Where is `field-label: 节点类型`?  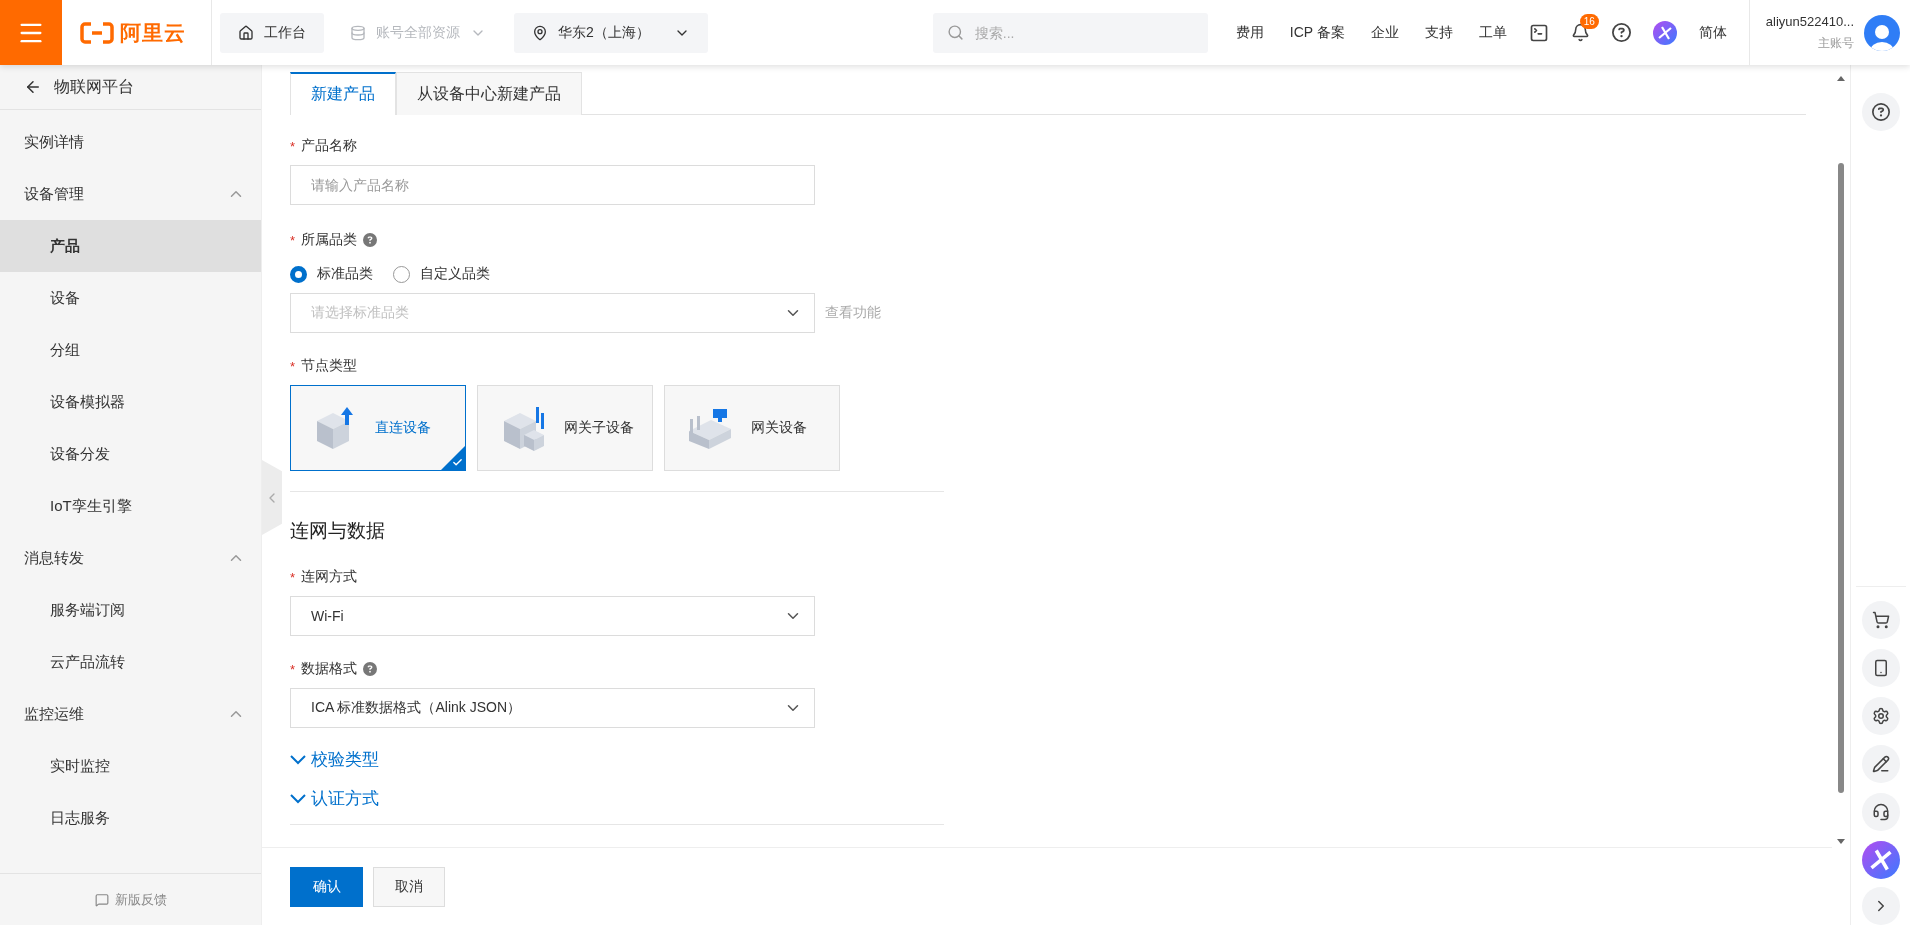 field-label: 节点类型 is located at coordinates (329, 366).